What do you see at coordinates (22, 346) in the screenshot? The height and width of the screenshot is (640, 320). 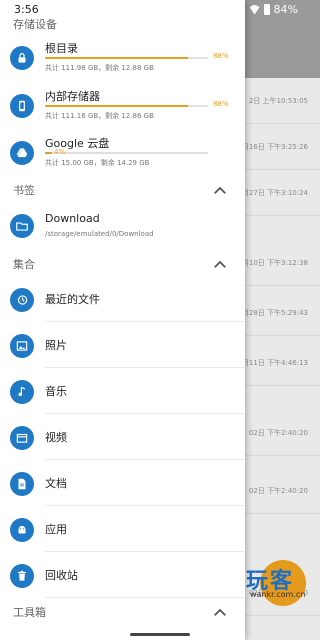 I see `image-icon` at bounding box center [22, 346].